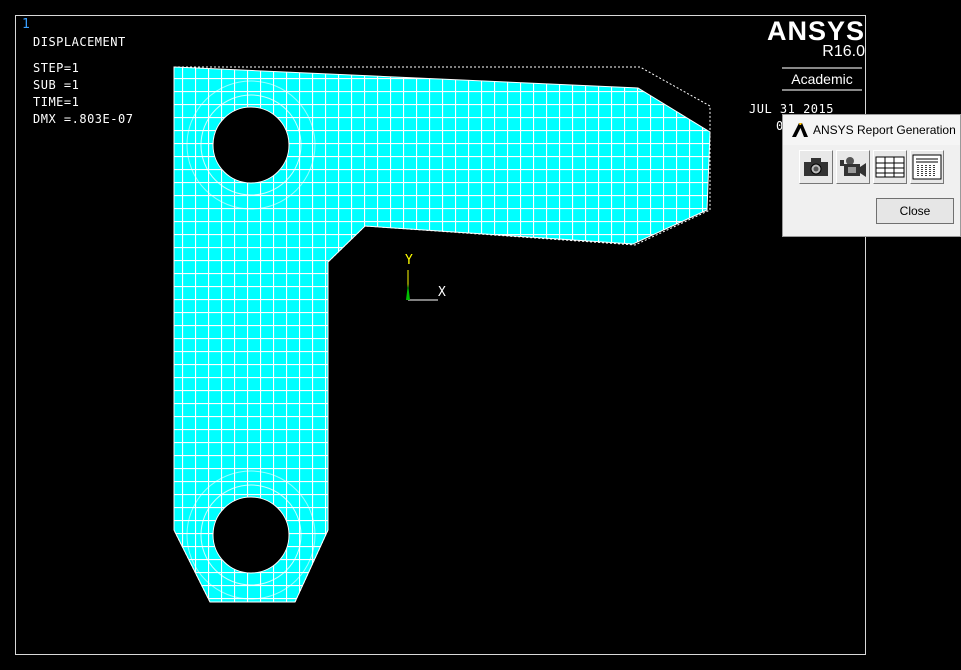  I want to click on time-label: TIME=1, so click(56, 102).